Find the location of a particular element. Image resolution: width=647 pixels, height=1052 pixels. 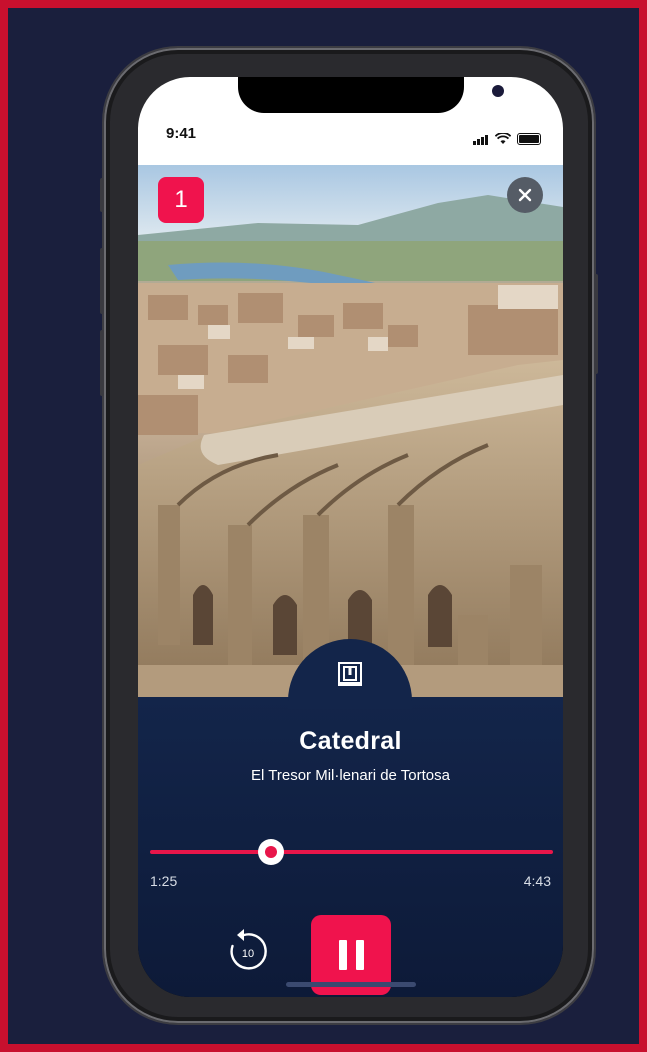

power-button is located at coordinates (596, 324).